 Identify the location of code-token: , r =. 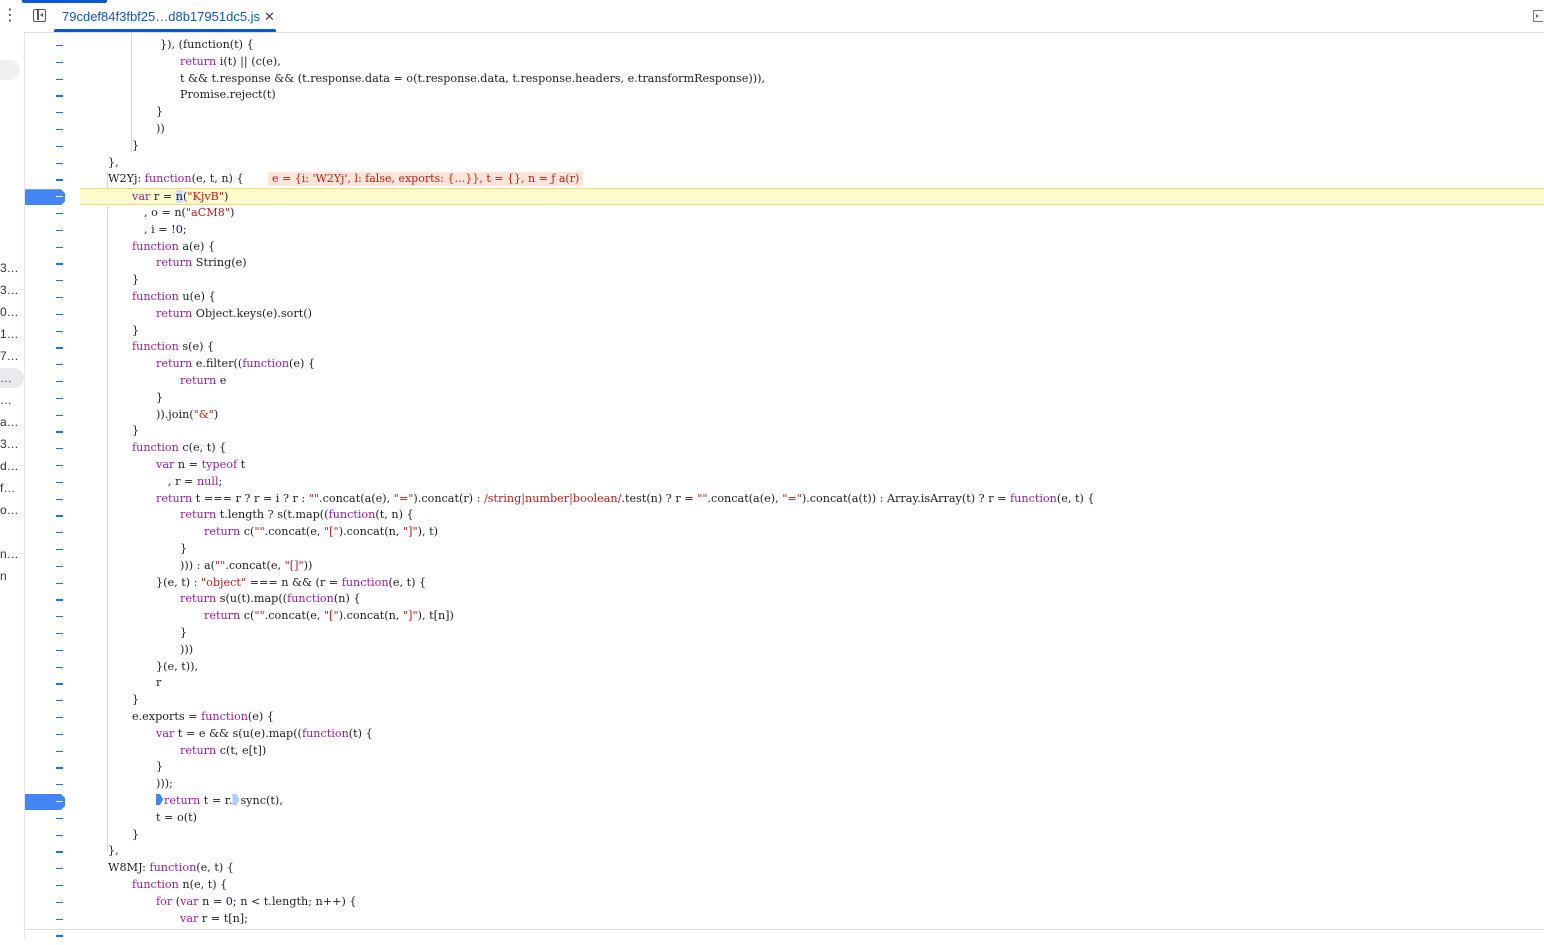
(182, 481).